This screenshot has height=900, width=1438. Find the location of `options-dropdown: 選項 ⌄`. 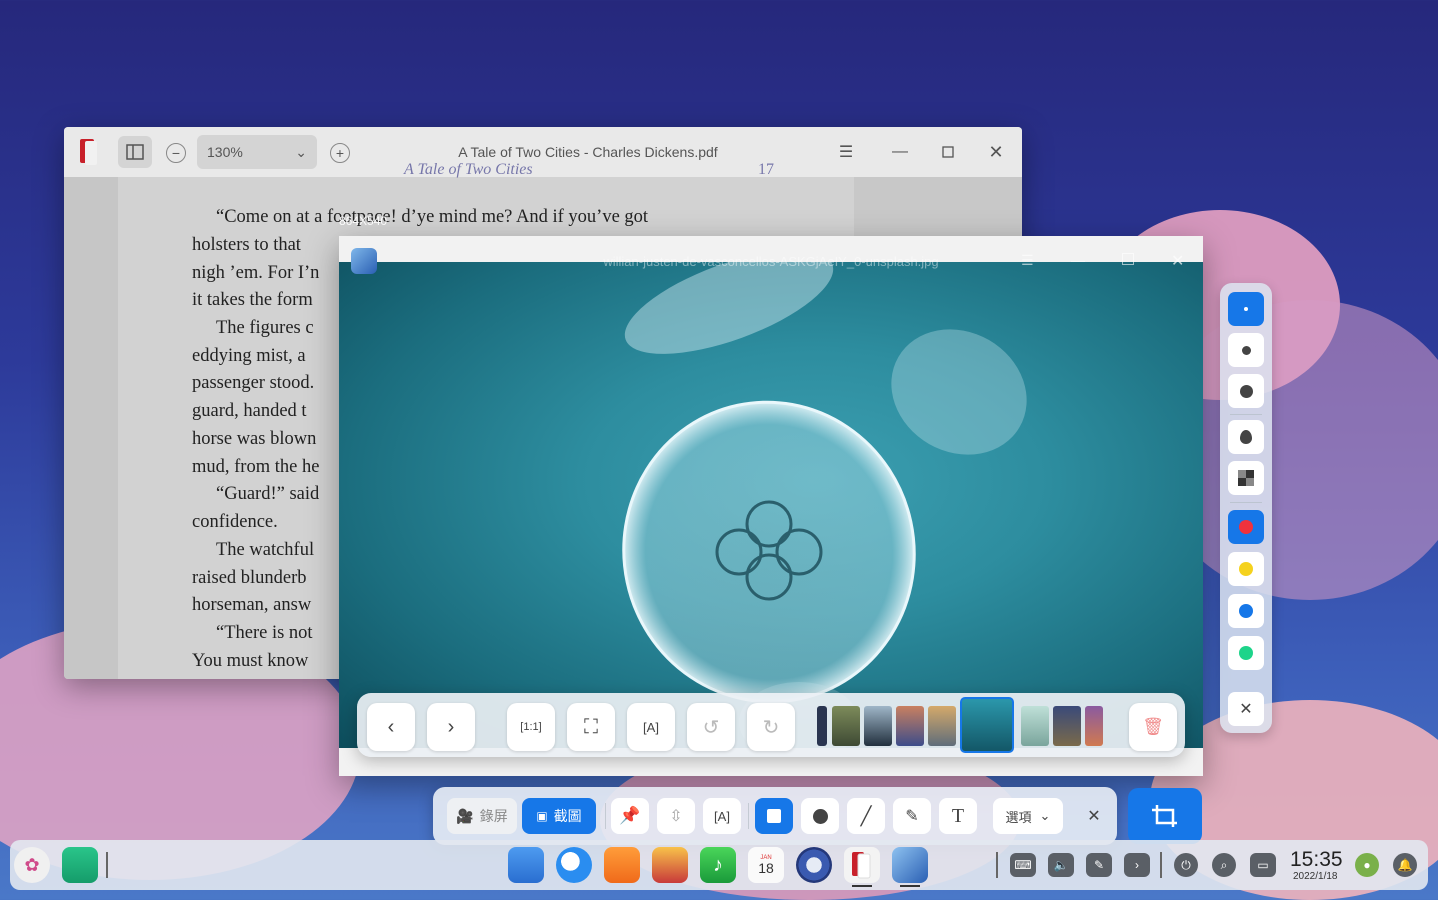

options-dropdown: 選項 ⌄ is located at coordinates (1028, 816).